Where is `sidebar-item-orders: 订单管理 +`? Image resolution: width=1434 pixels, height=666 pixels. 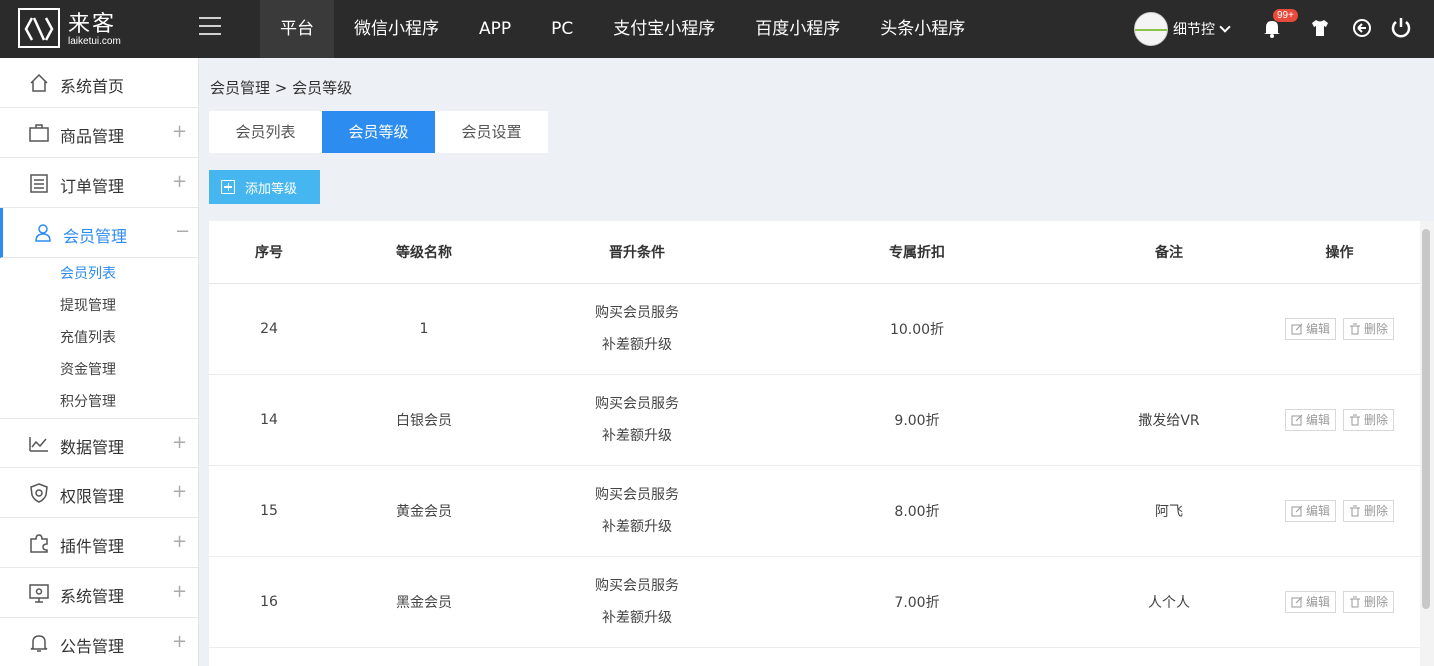
sidebar-item-orders: 订单管理 + is located at coordinates (99, 183).